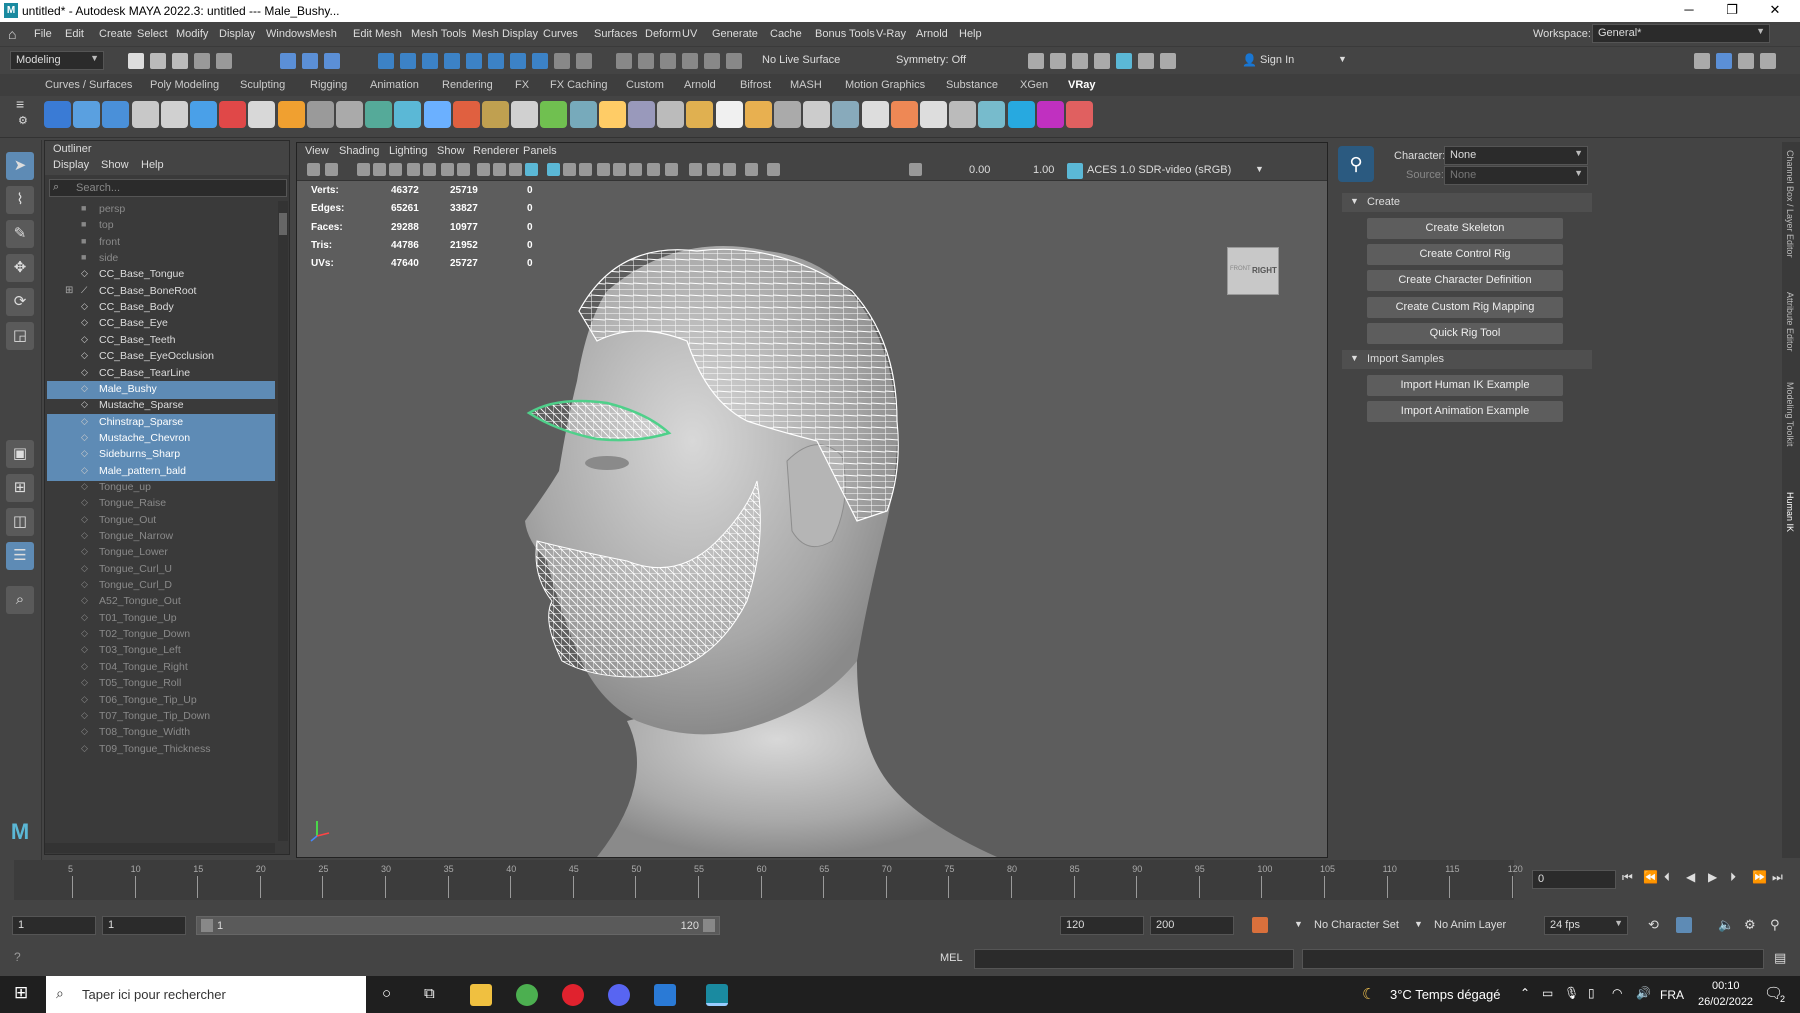  I want to click on anti-aliasing-icon, so click(653, 169).